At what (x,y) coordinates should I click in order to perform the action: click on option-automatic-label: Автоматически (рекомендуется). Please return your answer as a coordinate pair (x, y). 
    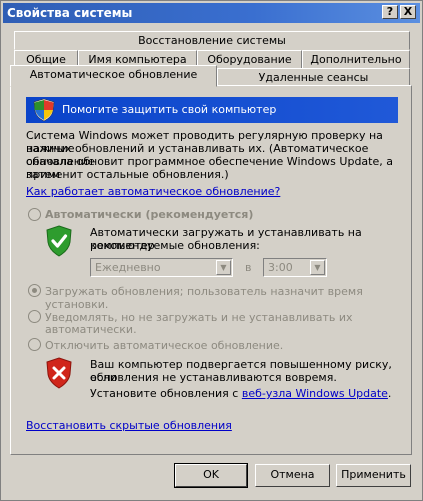
    Looking at the image, I should click on (149, 214).